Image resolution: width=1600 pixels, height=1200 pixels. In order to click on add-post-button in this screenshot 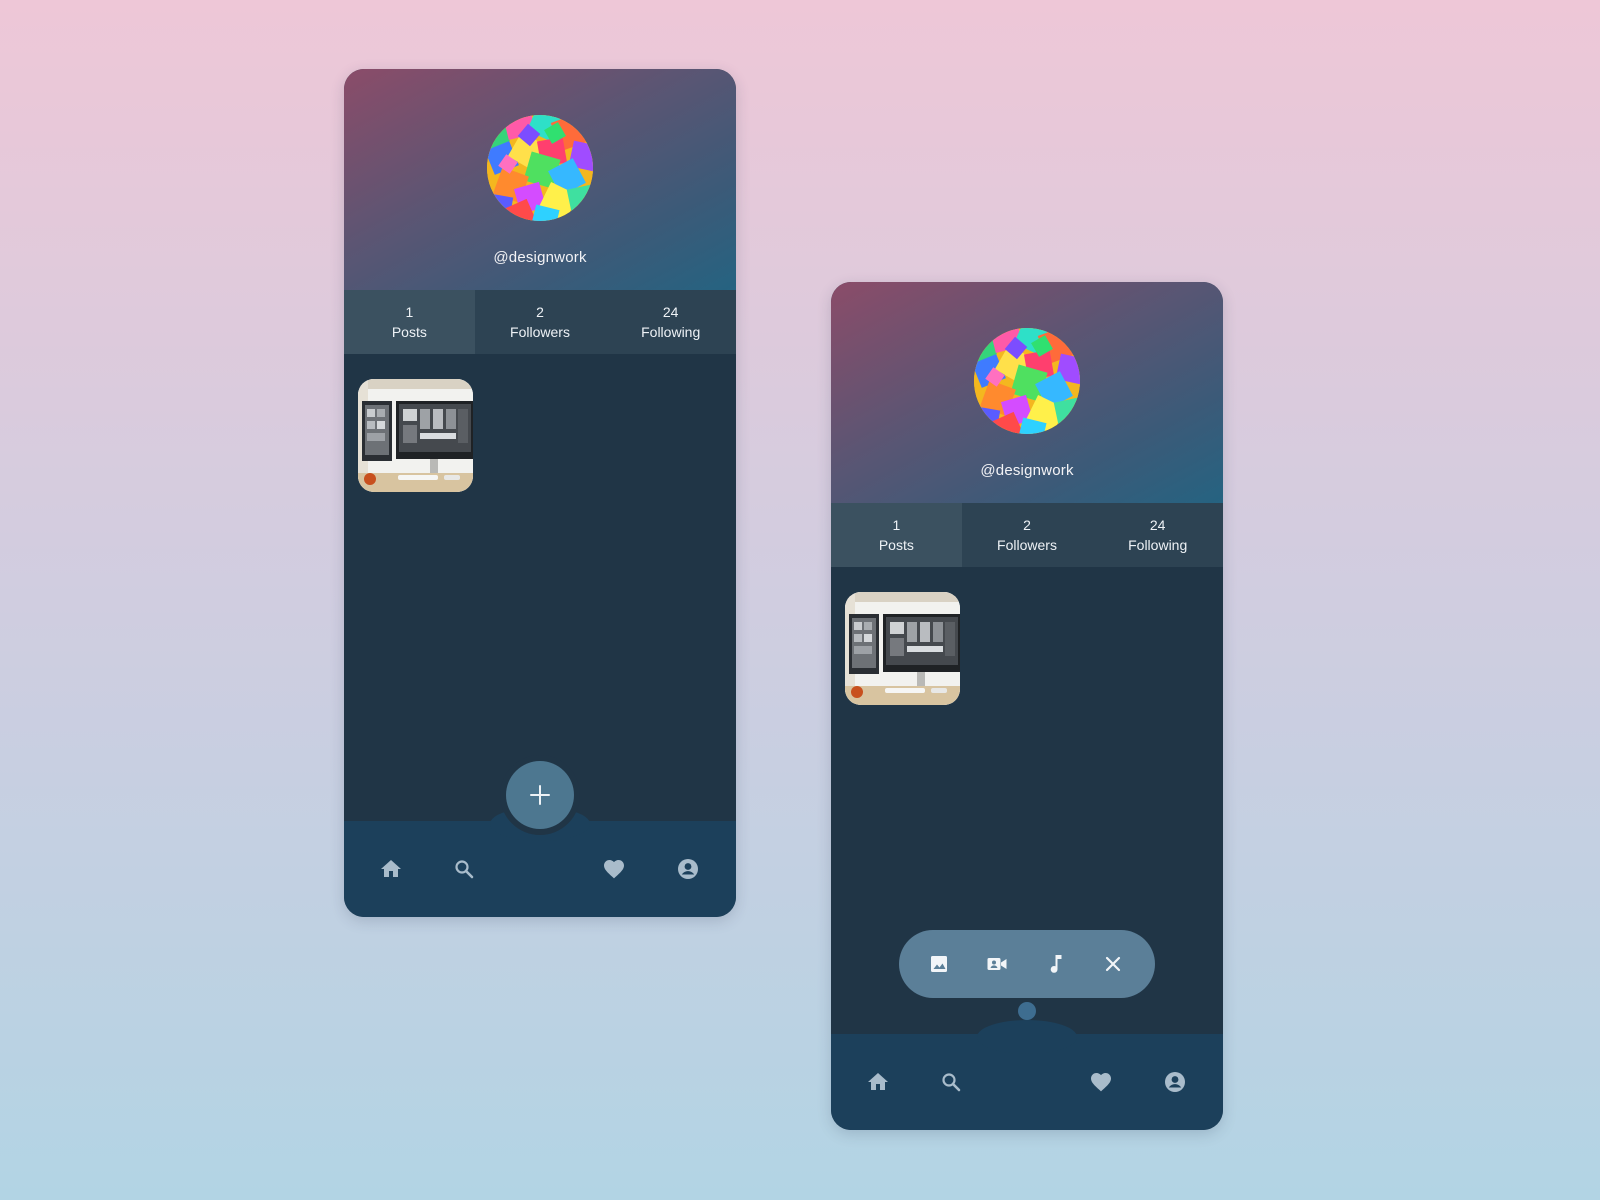, I will do `click(540, 795)`.